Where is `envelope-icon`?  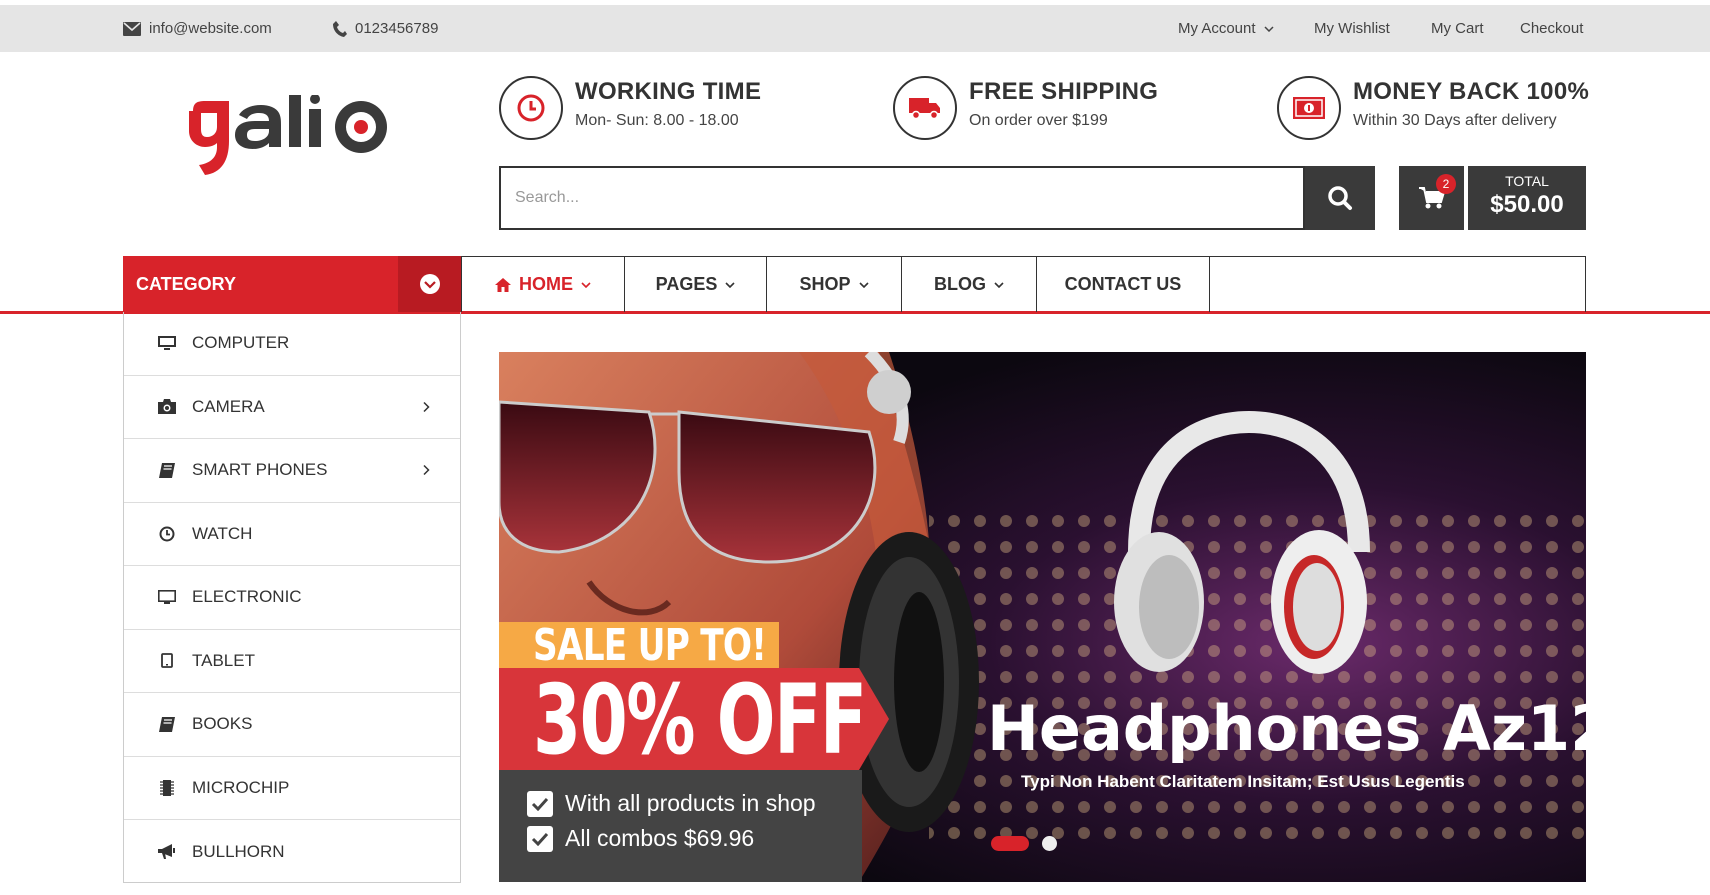 envelope-icon is located at coordinates (132, 28).